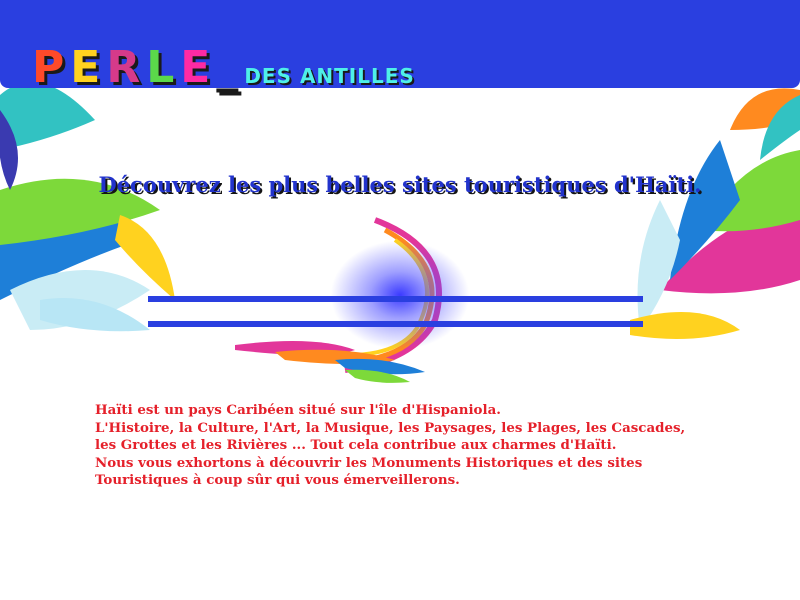 This screenshot has height=600, width=800. I want to click on logo-letter: P, so click(51, 67).